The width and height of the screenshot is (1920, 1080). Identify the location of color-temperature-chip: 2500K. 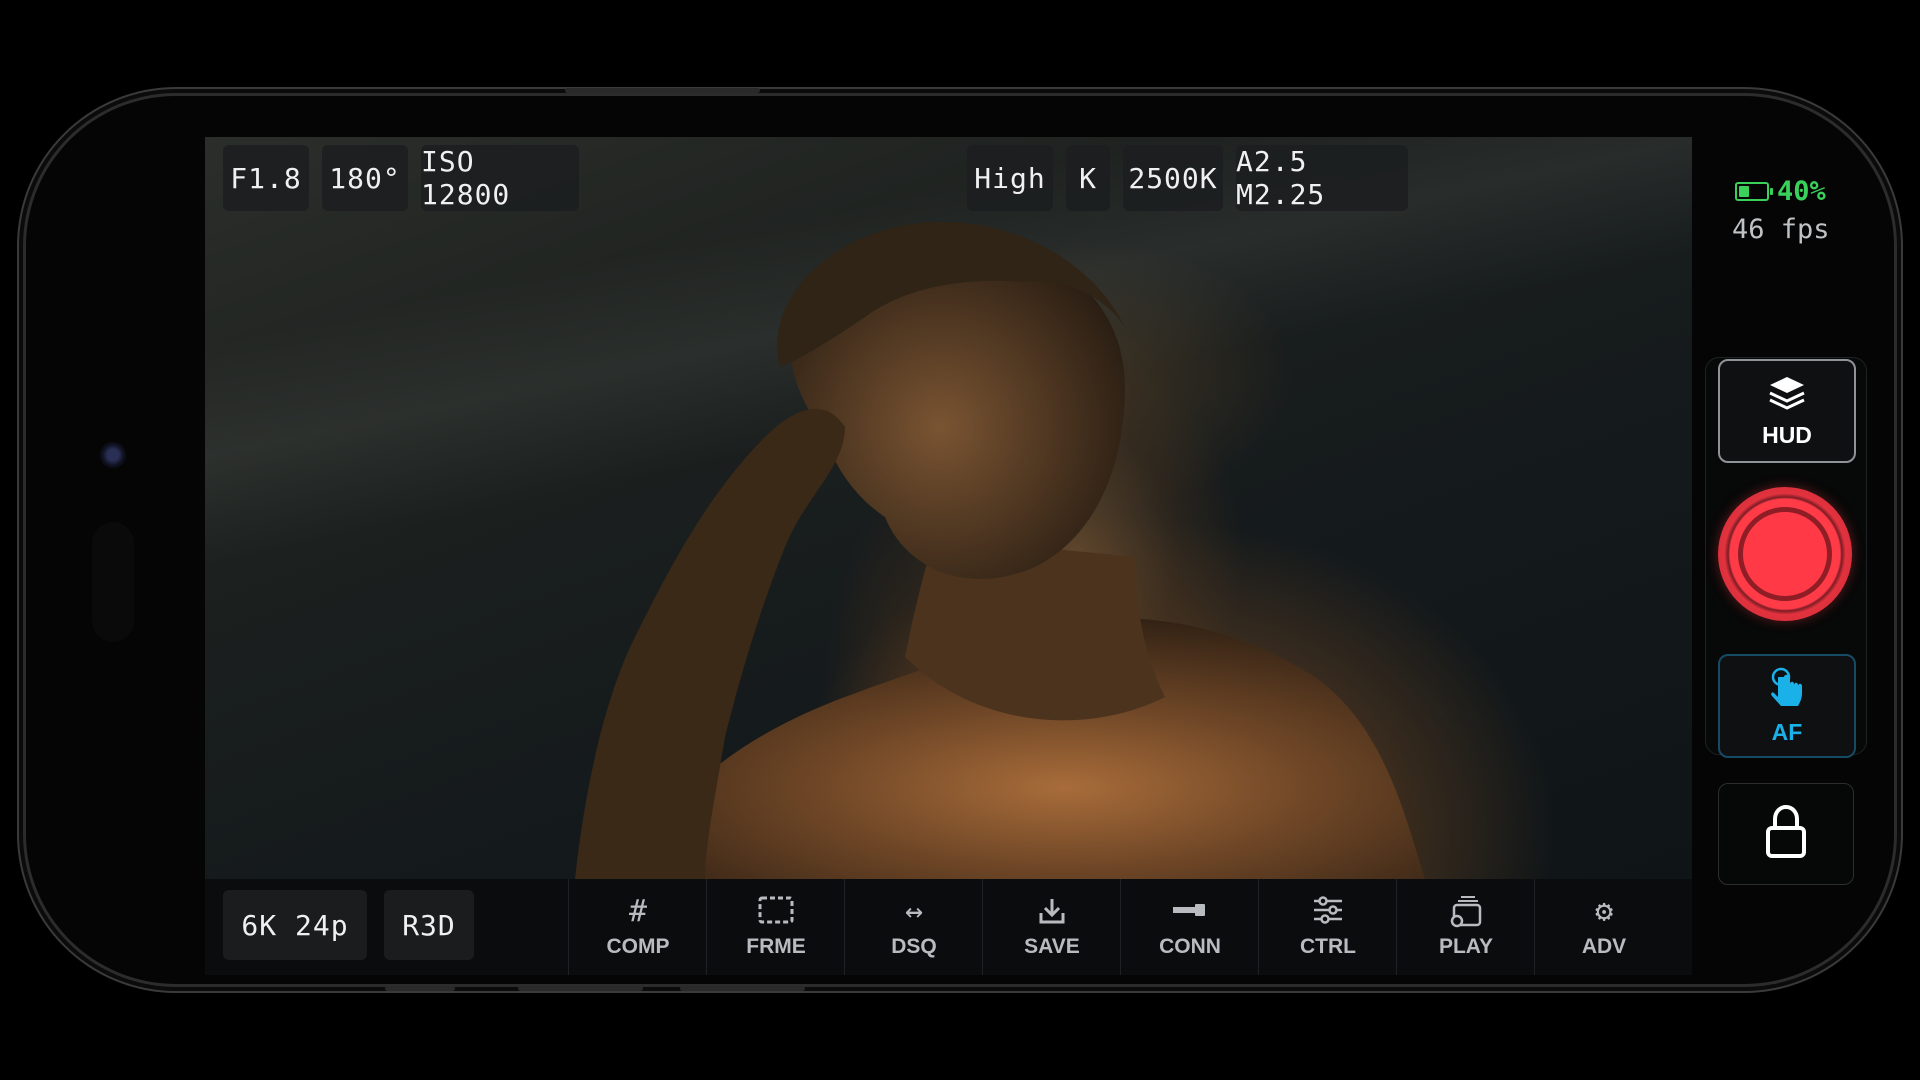
(1173, 178).